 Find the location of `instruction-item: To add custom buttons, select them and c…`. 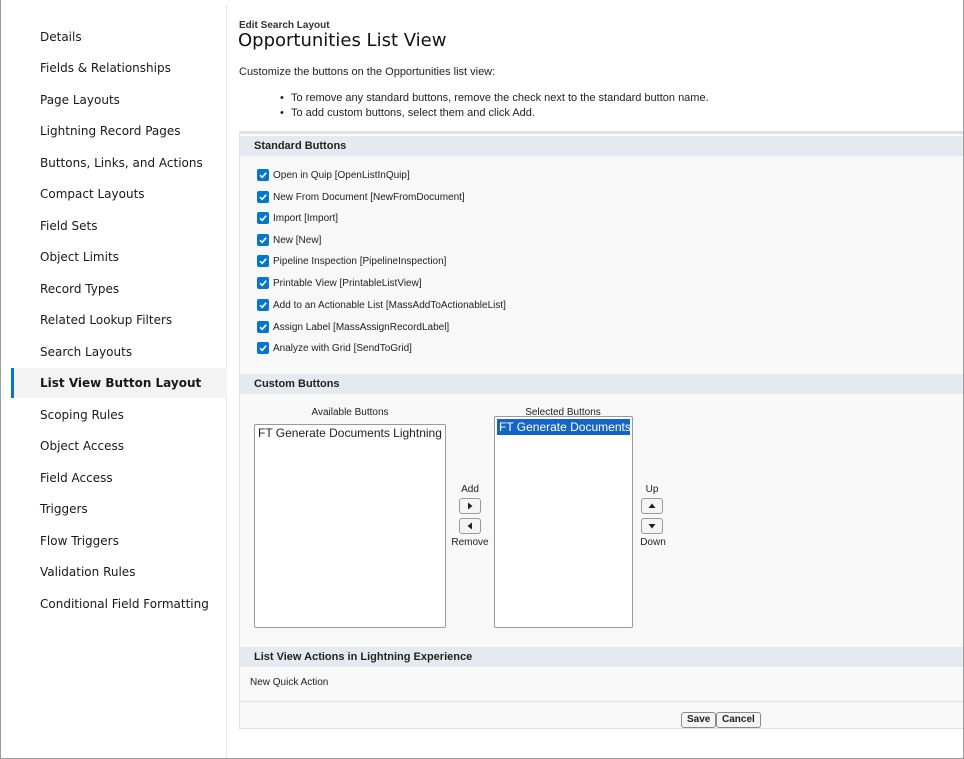

instruction-item: To add custom buttons, select them and c… is located at coordinates (494, 113).